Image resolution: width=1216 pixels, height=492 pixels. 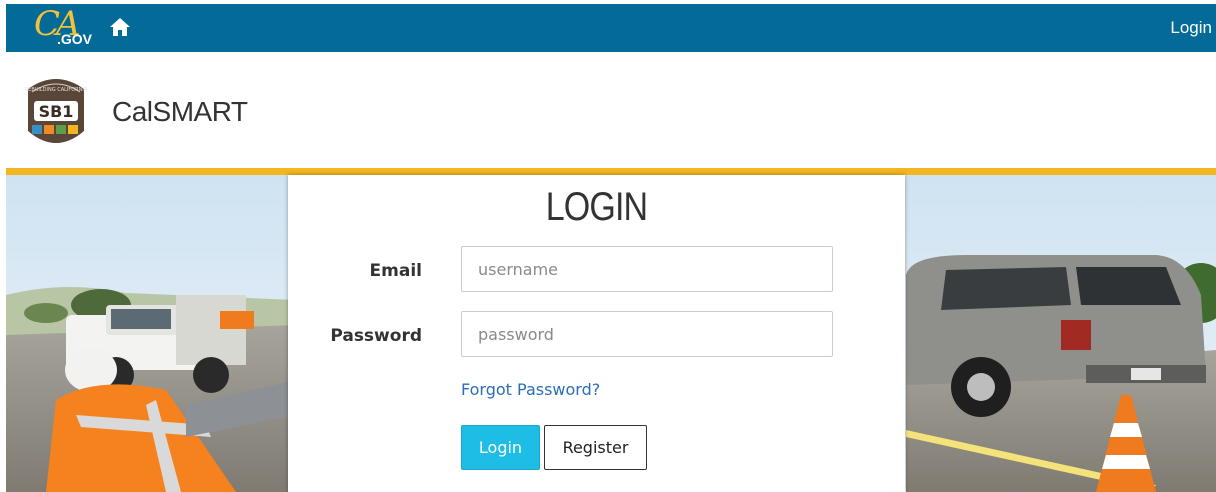 What do you see at coordinates (611, 28) in the screenshot?
I see `top-navbar: CA .GOV Login` at bounding box center [611, 28].